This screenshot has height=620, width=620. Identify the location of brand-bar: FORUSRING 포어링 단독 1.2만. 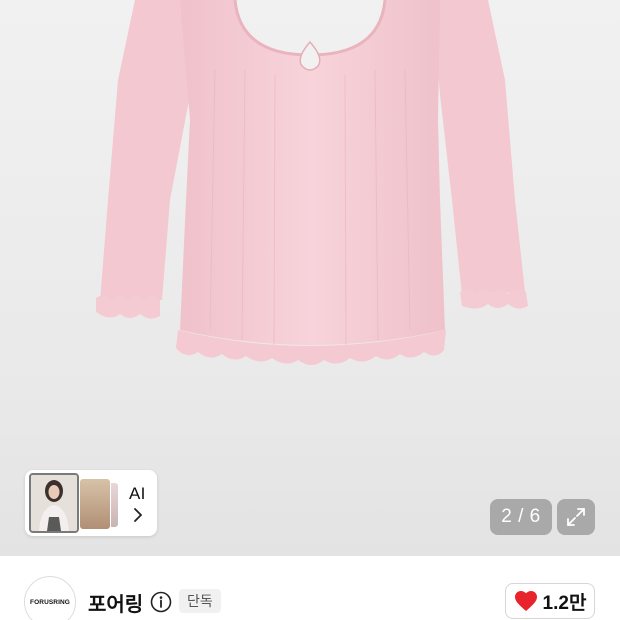
(310, 588).